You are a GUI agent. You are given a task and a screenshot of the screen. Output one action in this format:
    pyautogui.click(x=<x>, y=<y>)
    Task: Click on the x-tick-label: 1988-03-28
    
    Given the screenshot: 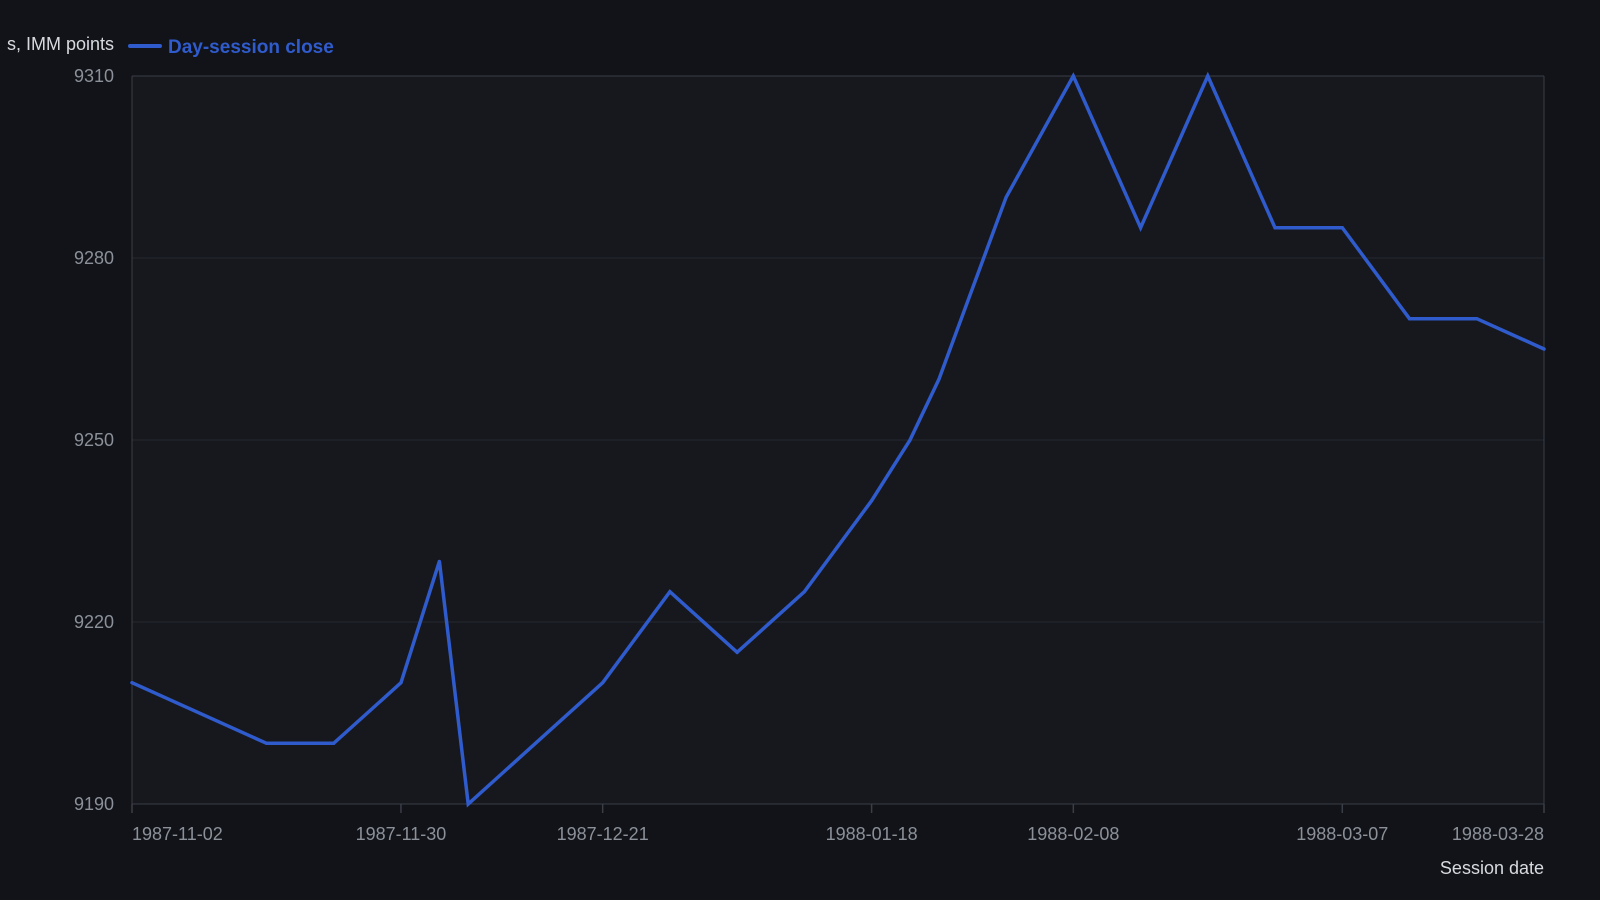 What is the action you would take?
    pyautogui.click(x=1498, y=834)
    